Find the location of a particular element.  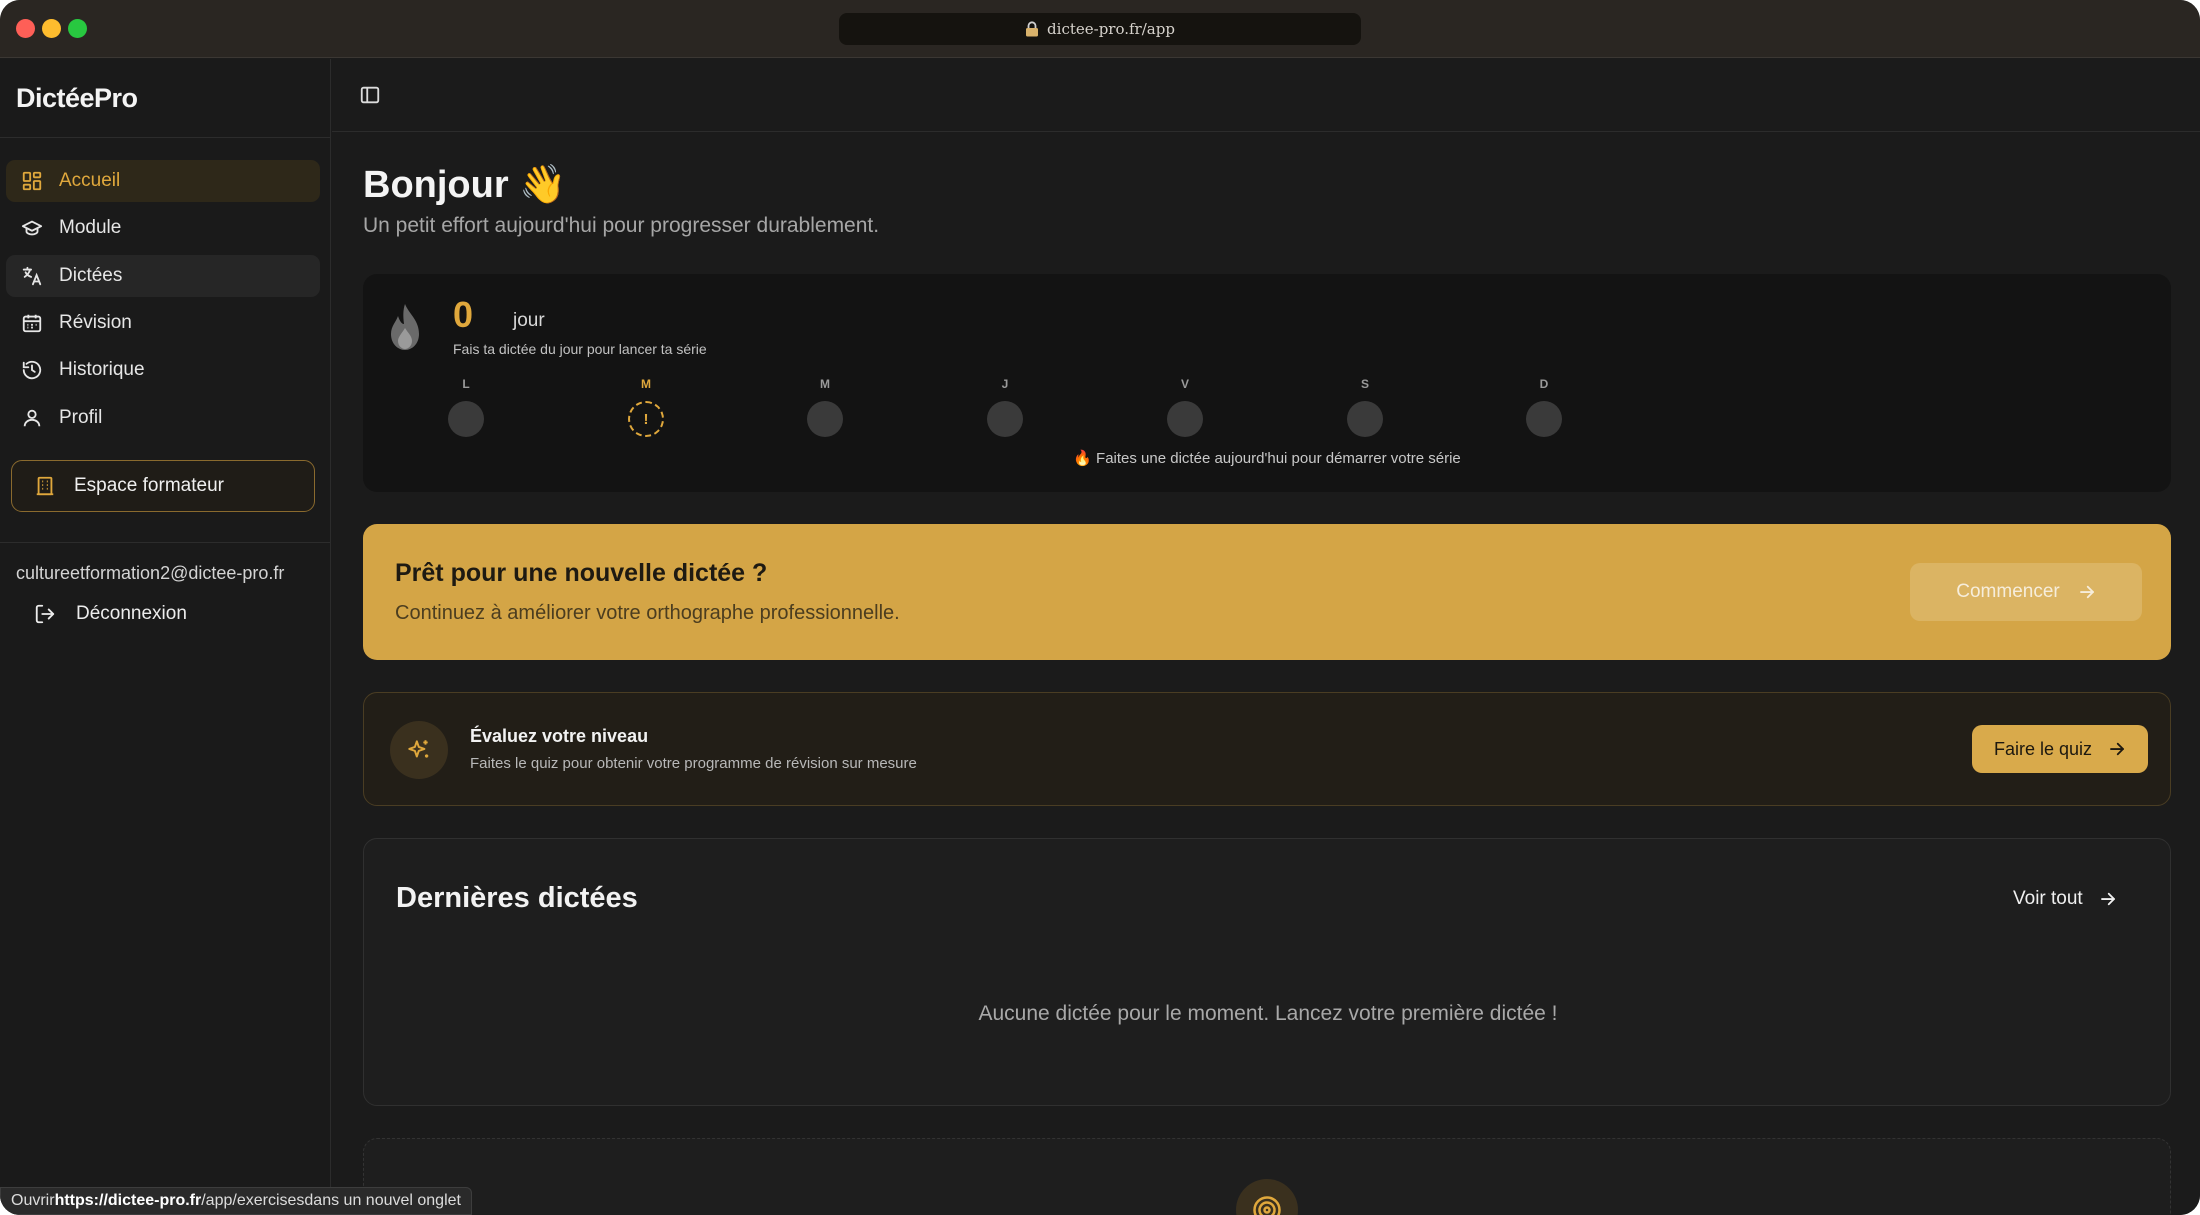

day-letter: L is located at coordinates (466, 384).